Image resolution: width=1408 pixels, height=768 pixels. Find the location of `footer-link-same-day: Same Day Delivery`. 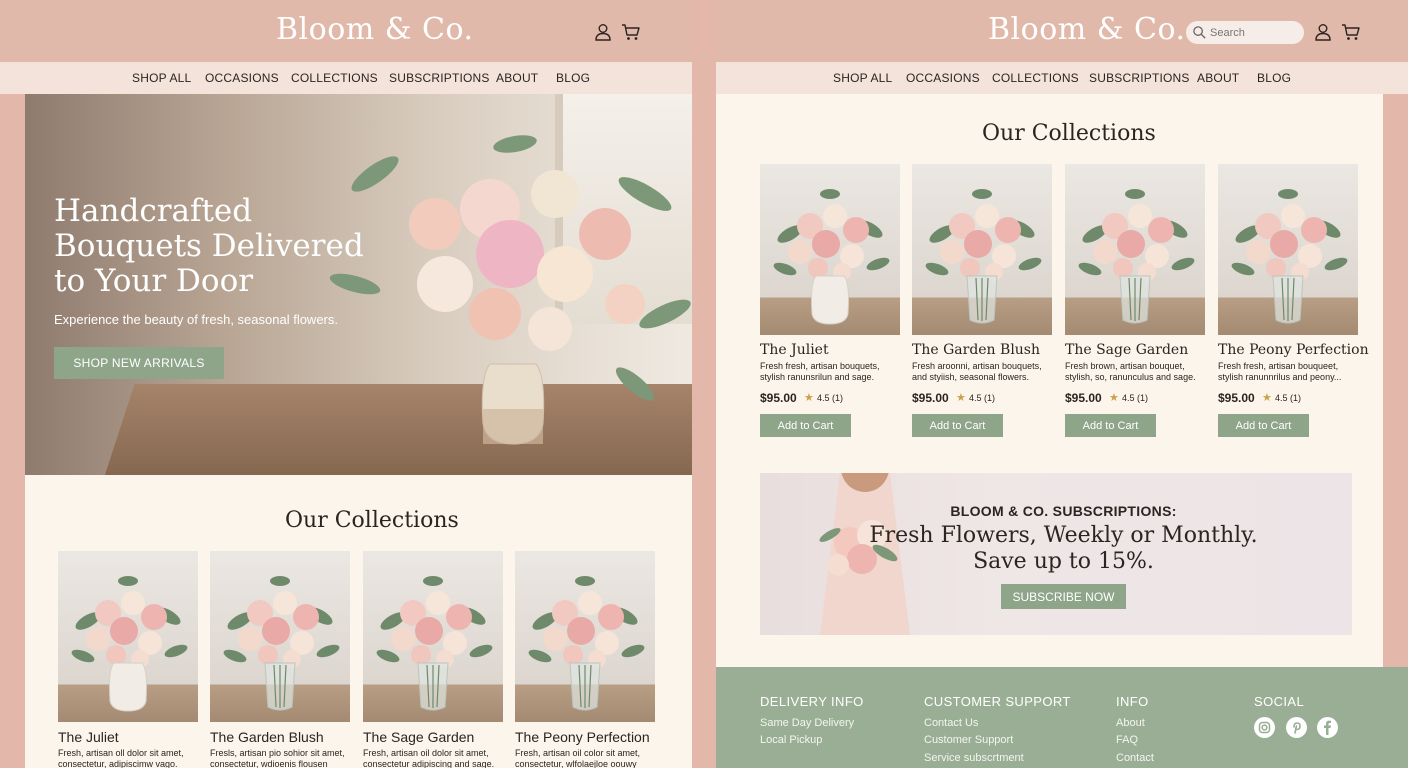

footer-link-same-day: Same Day Delivery is located at coordinates (807, 723).